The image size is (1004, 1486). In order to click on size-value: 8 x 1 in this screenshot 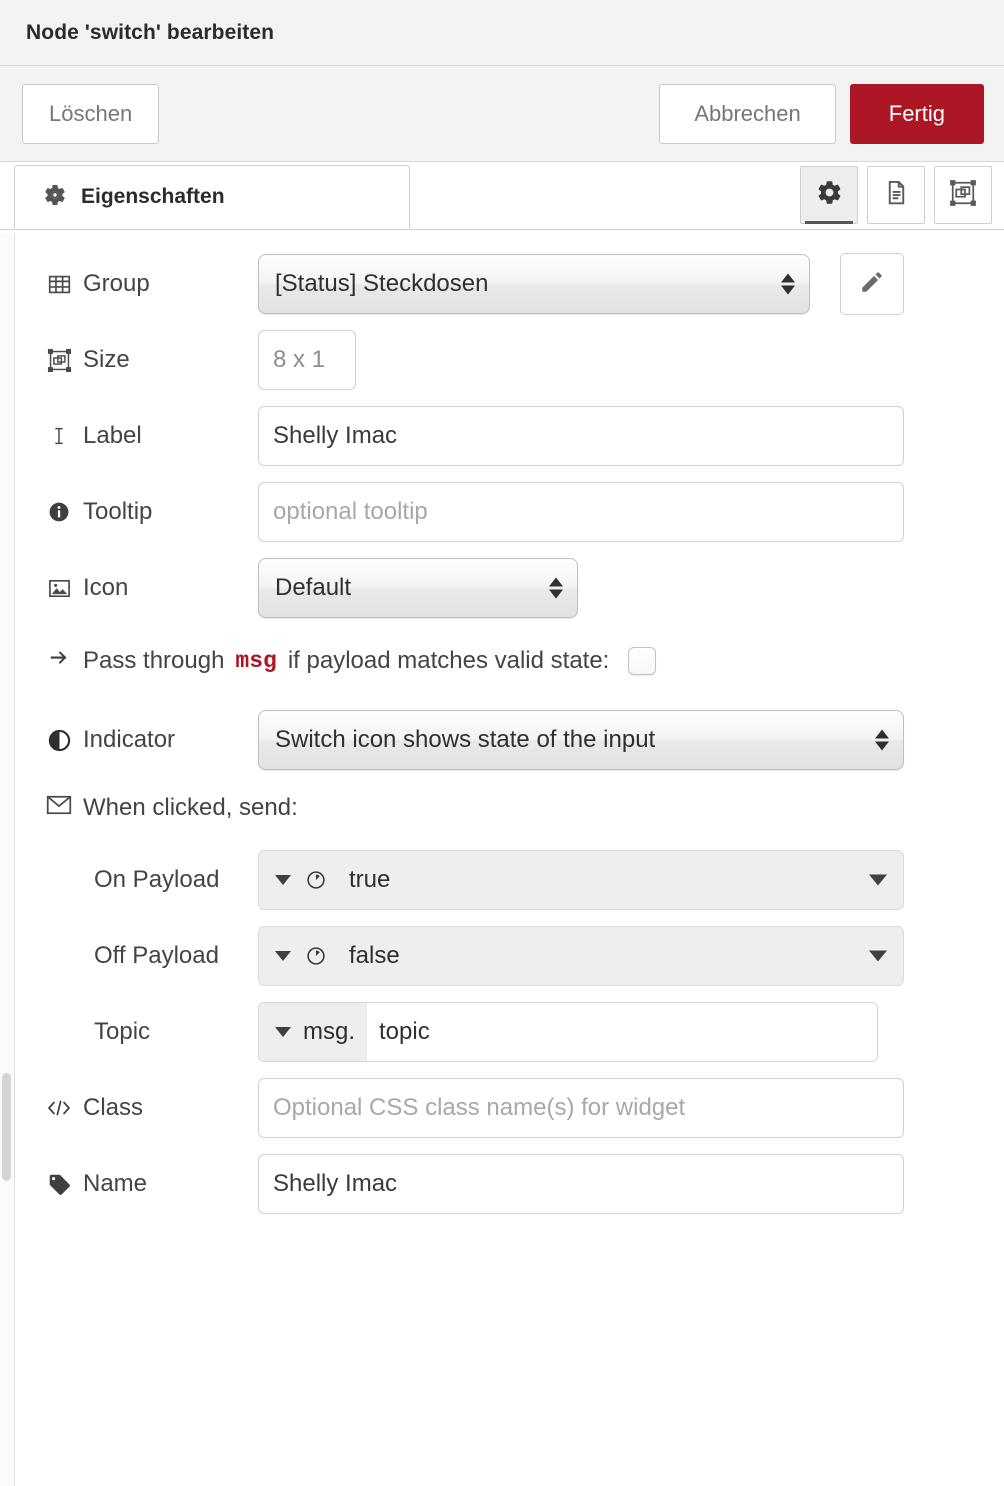, I will do `click(299, 359)`.